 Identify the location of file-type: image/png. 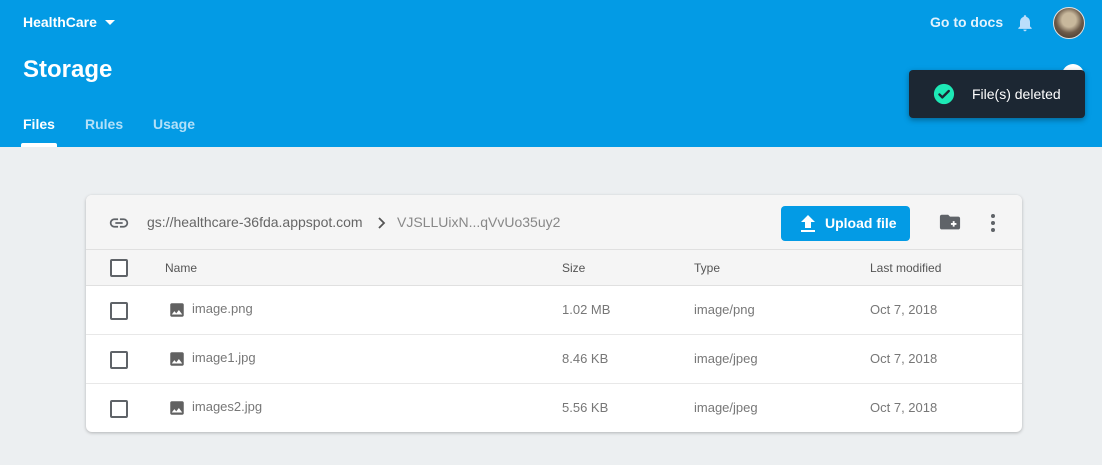
(724, 309).